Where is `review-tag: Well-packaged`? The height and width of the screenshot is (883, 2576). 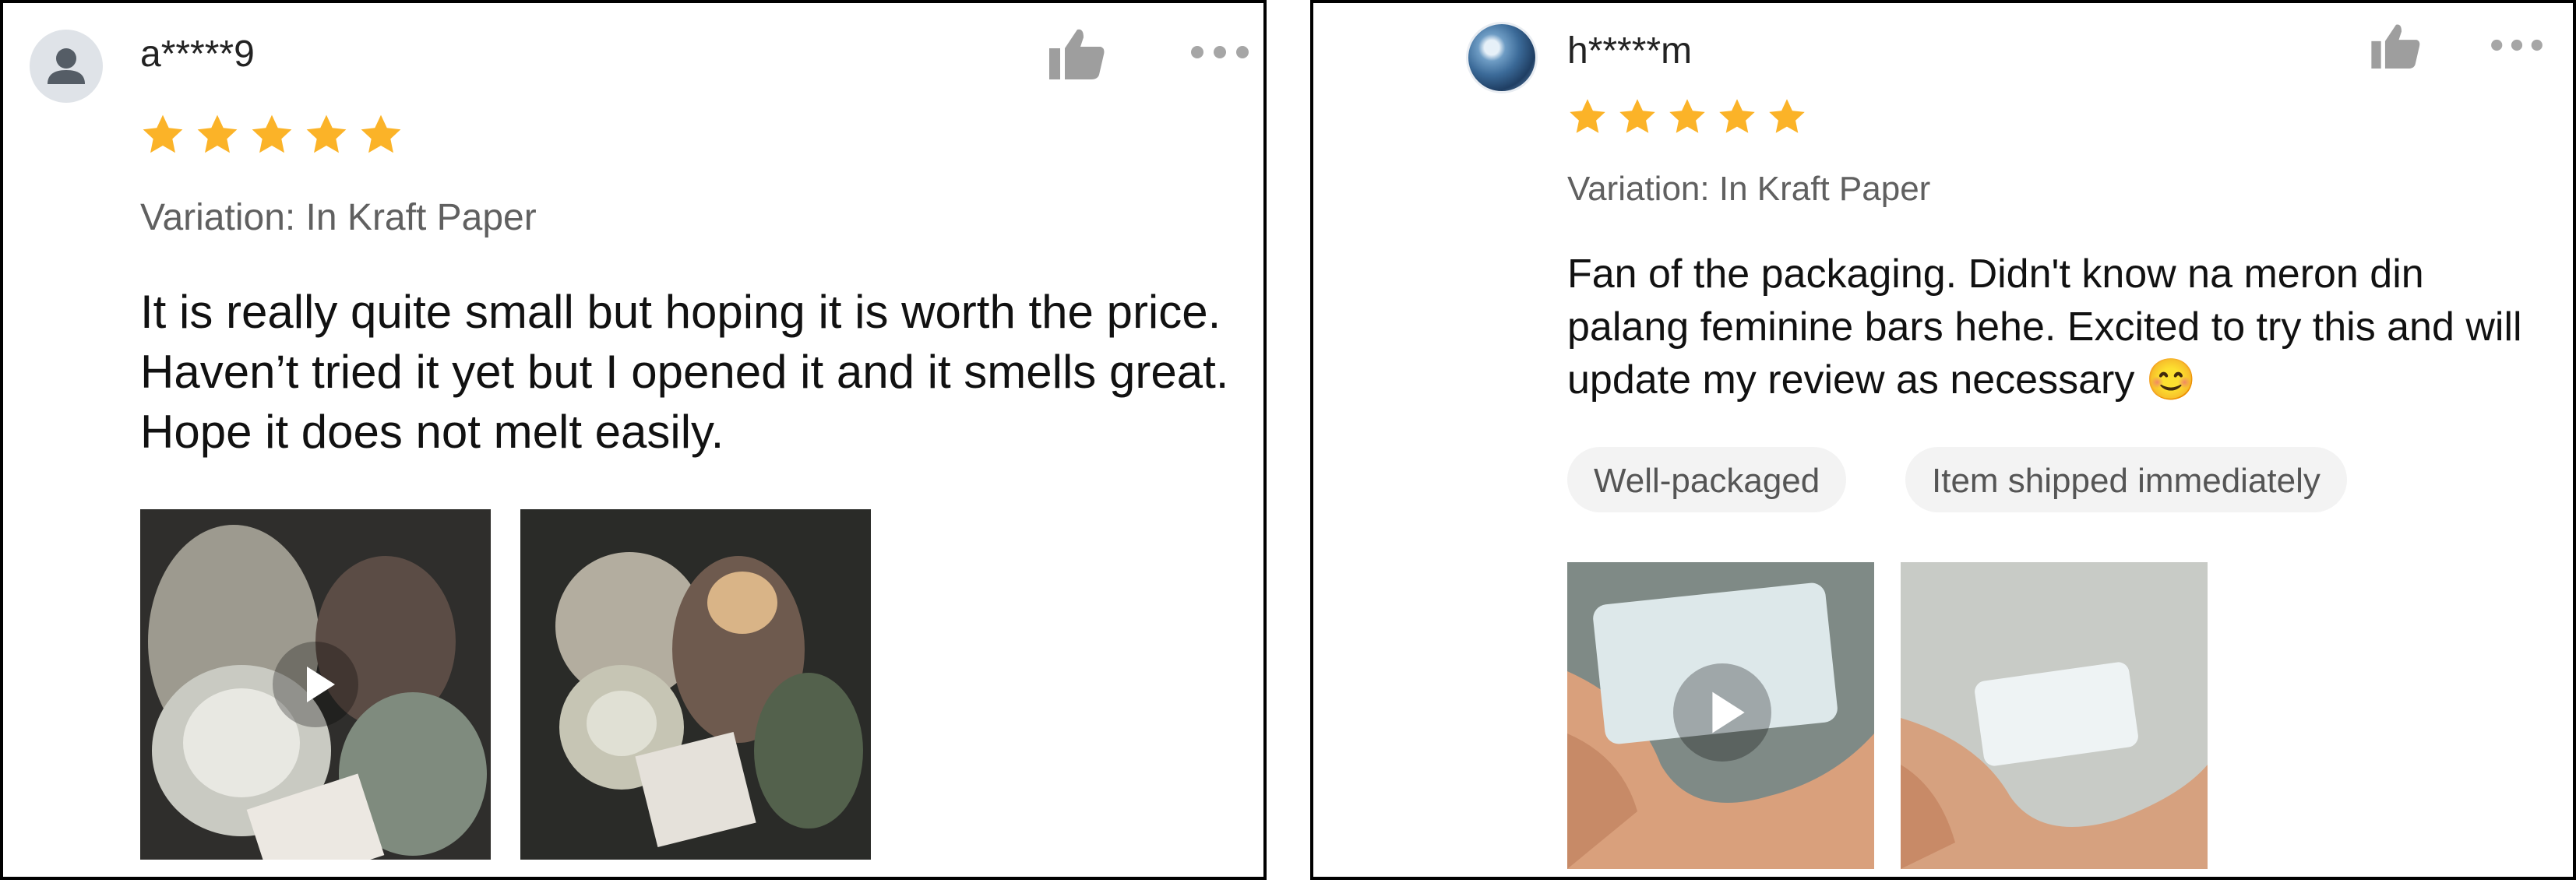 review-tag: Well-packaged is located at coordinates (1707, 479).